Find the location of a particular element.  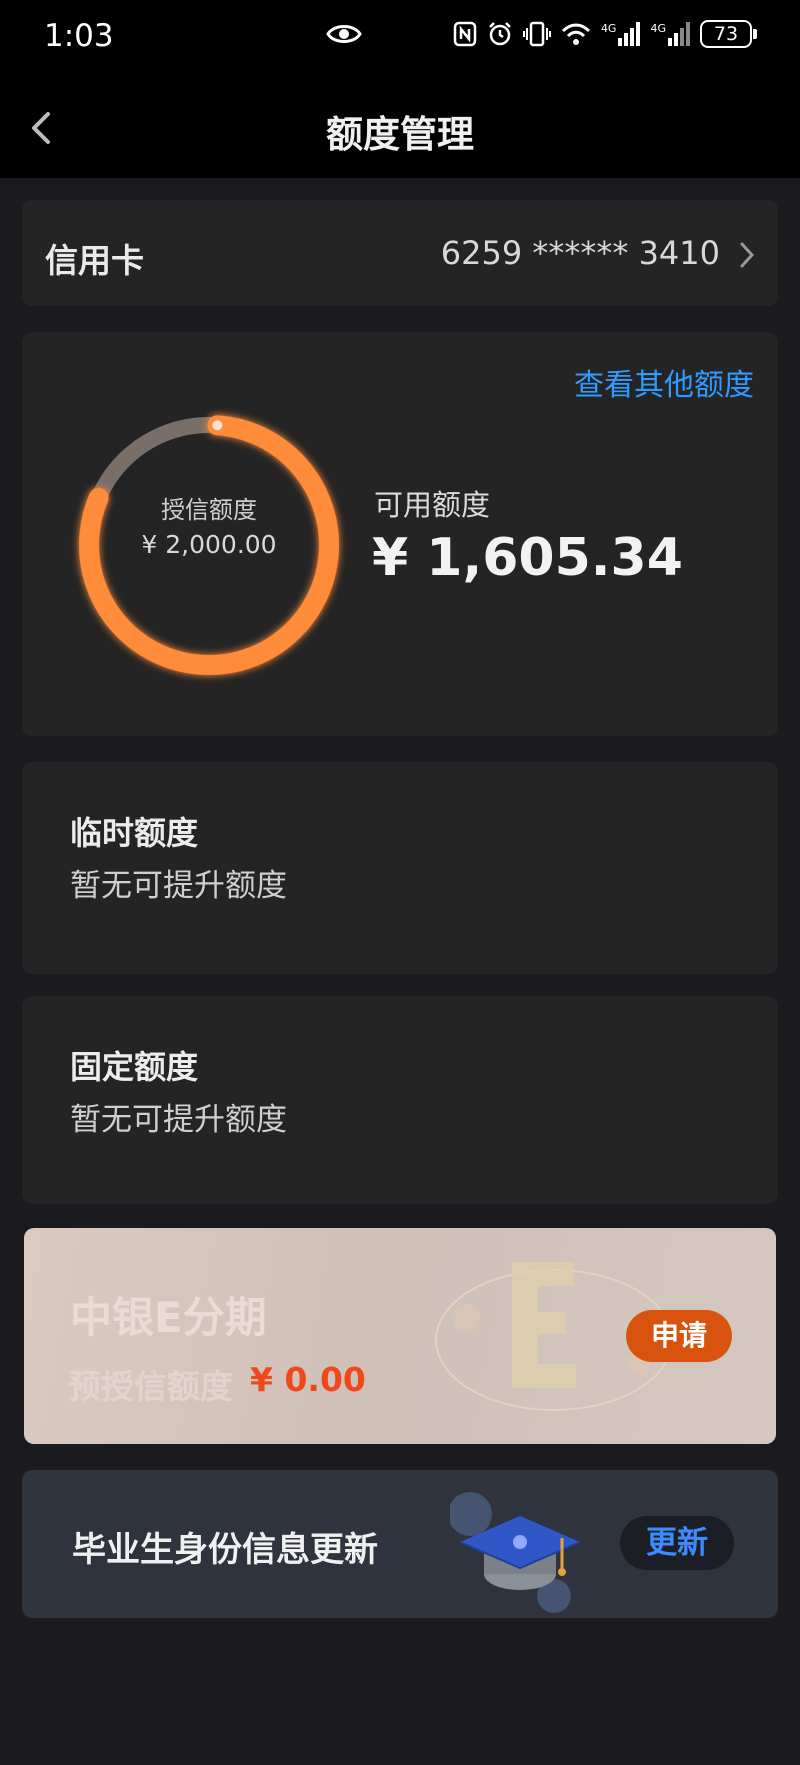

temporary-limit-title: 临时额度 is located at coordinates (134, 833).